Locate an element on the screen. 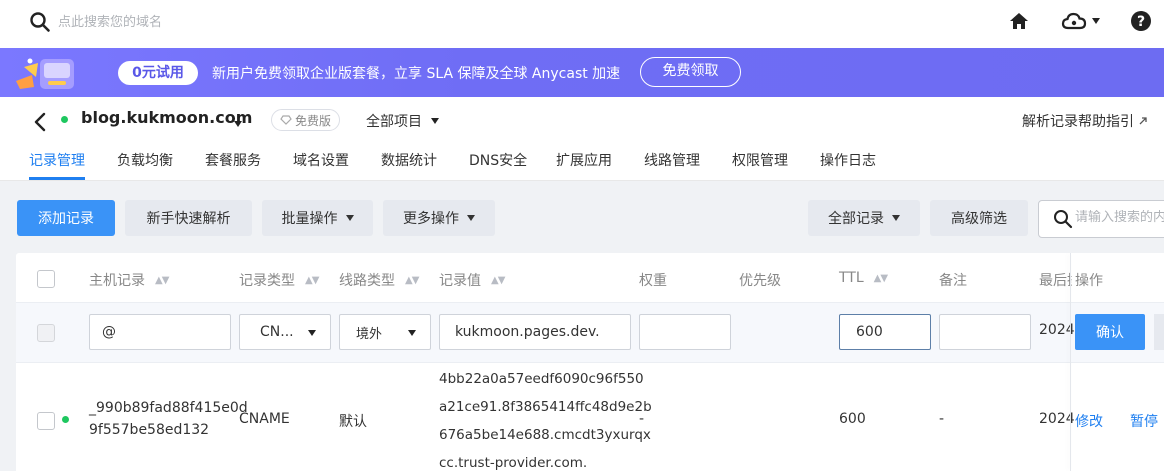  col-ttl: TTL ▲▼ is located at coordinates (863, 278).